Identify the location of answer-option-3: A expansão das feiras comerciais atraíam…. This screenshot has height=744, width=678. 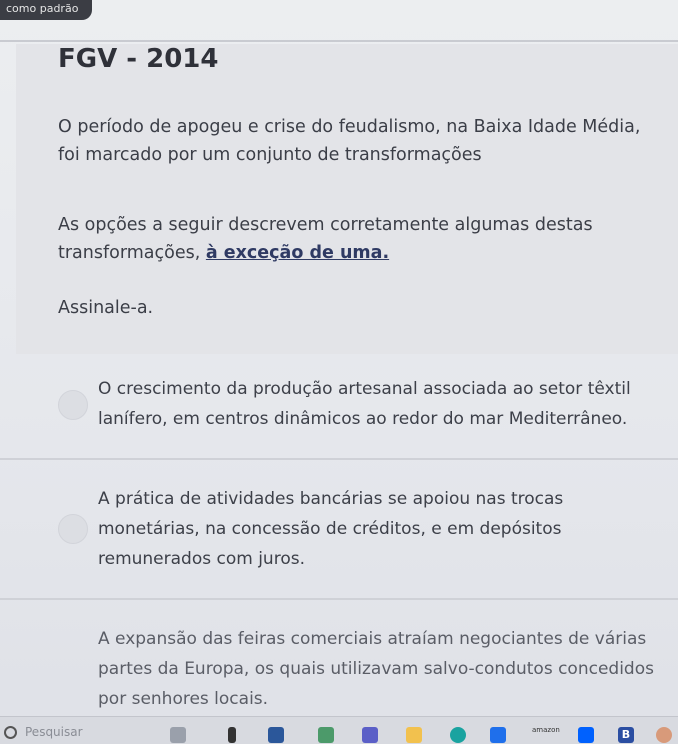
(347, 668).